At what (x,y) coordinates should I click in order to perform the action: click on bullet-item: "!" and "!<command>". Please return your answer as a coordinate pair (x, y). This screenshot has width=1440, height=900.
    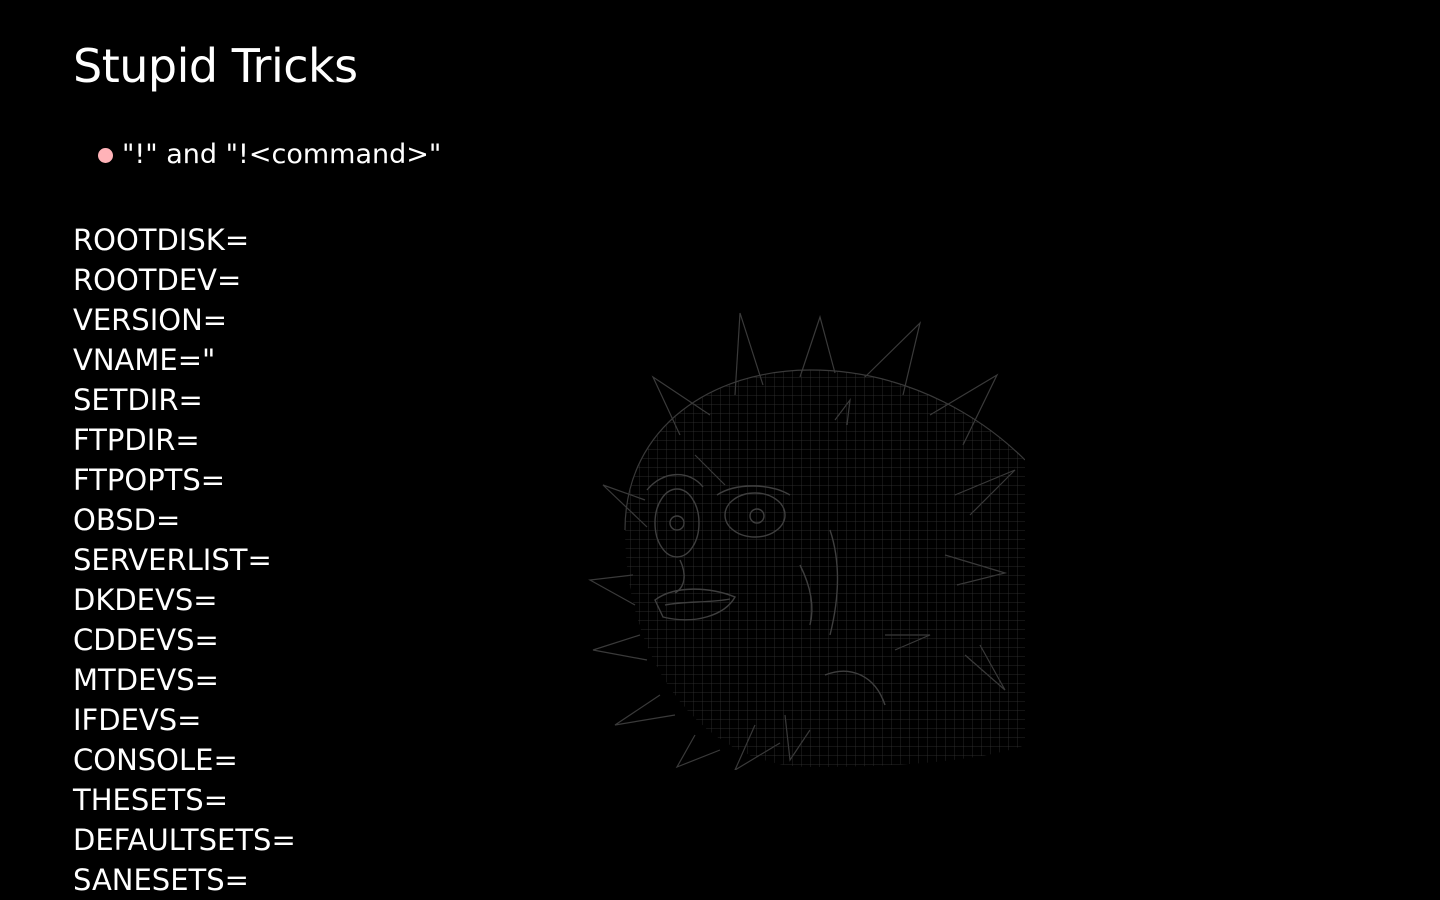
    Looking at the image, I should click on (269, 155).